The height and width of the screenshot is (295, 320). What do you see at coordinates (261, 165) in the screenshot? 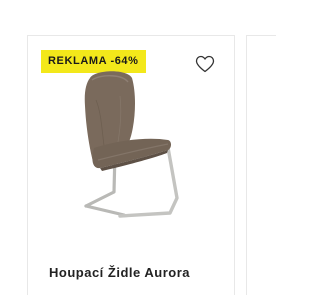
I see `next-product-card` at bounding box center [261, 165].